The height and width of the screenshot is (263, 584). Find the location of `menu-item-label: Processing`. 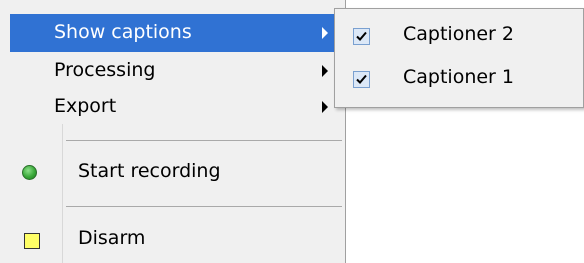

menu-item-label: Processing is located at coordinates (105, 70).